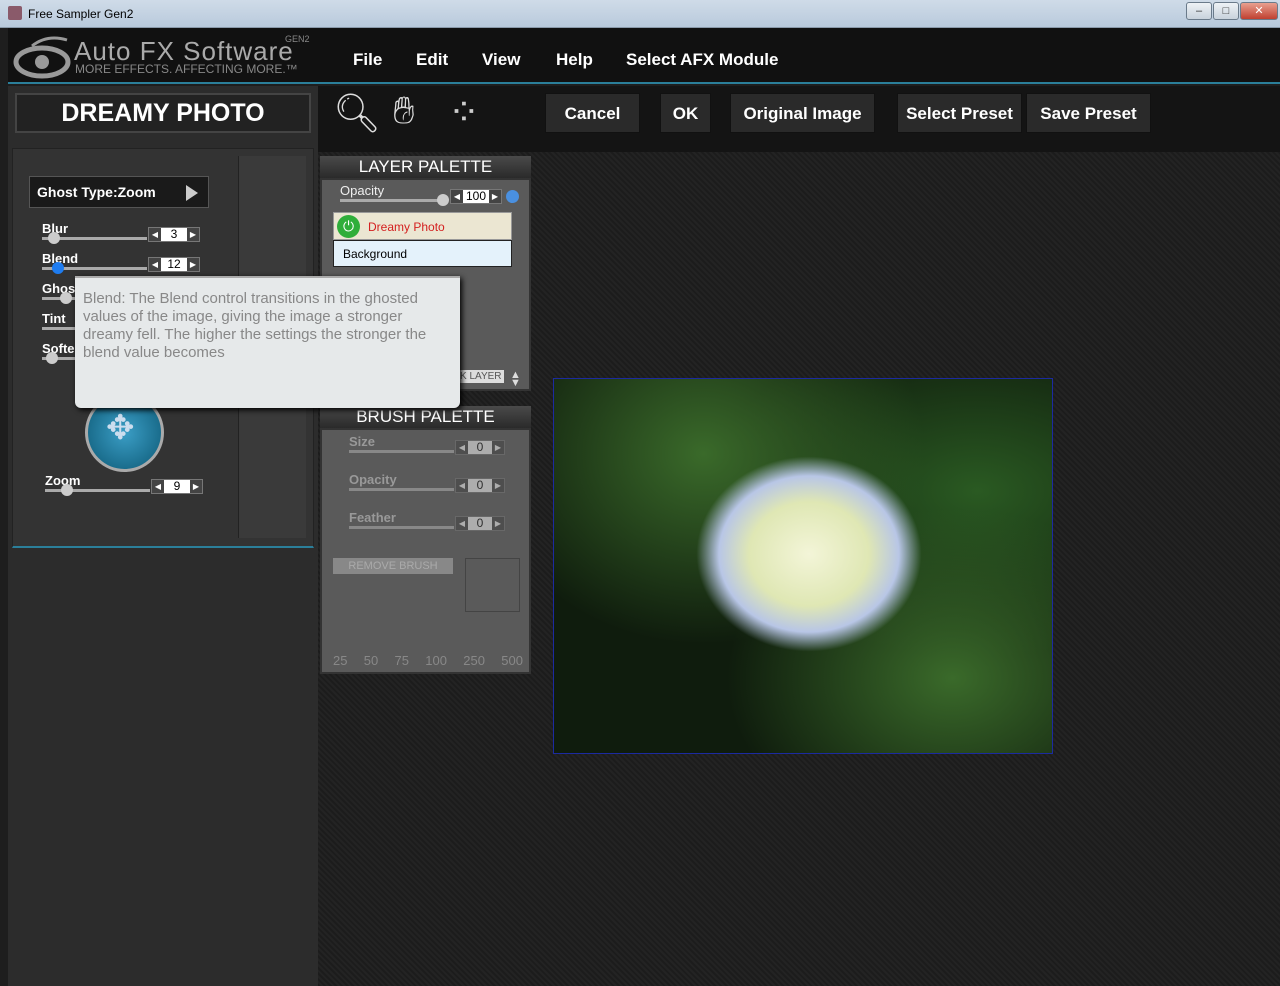 This screenshot has height=986, width=1280. What do you see at coordinates (362, 441) in the screenshot?
I see `brush-size-label: Size` at bounding box center [362, 441].